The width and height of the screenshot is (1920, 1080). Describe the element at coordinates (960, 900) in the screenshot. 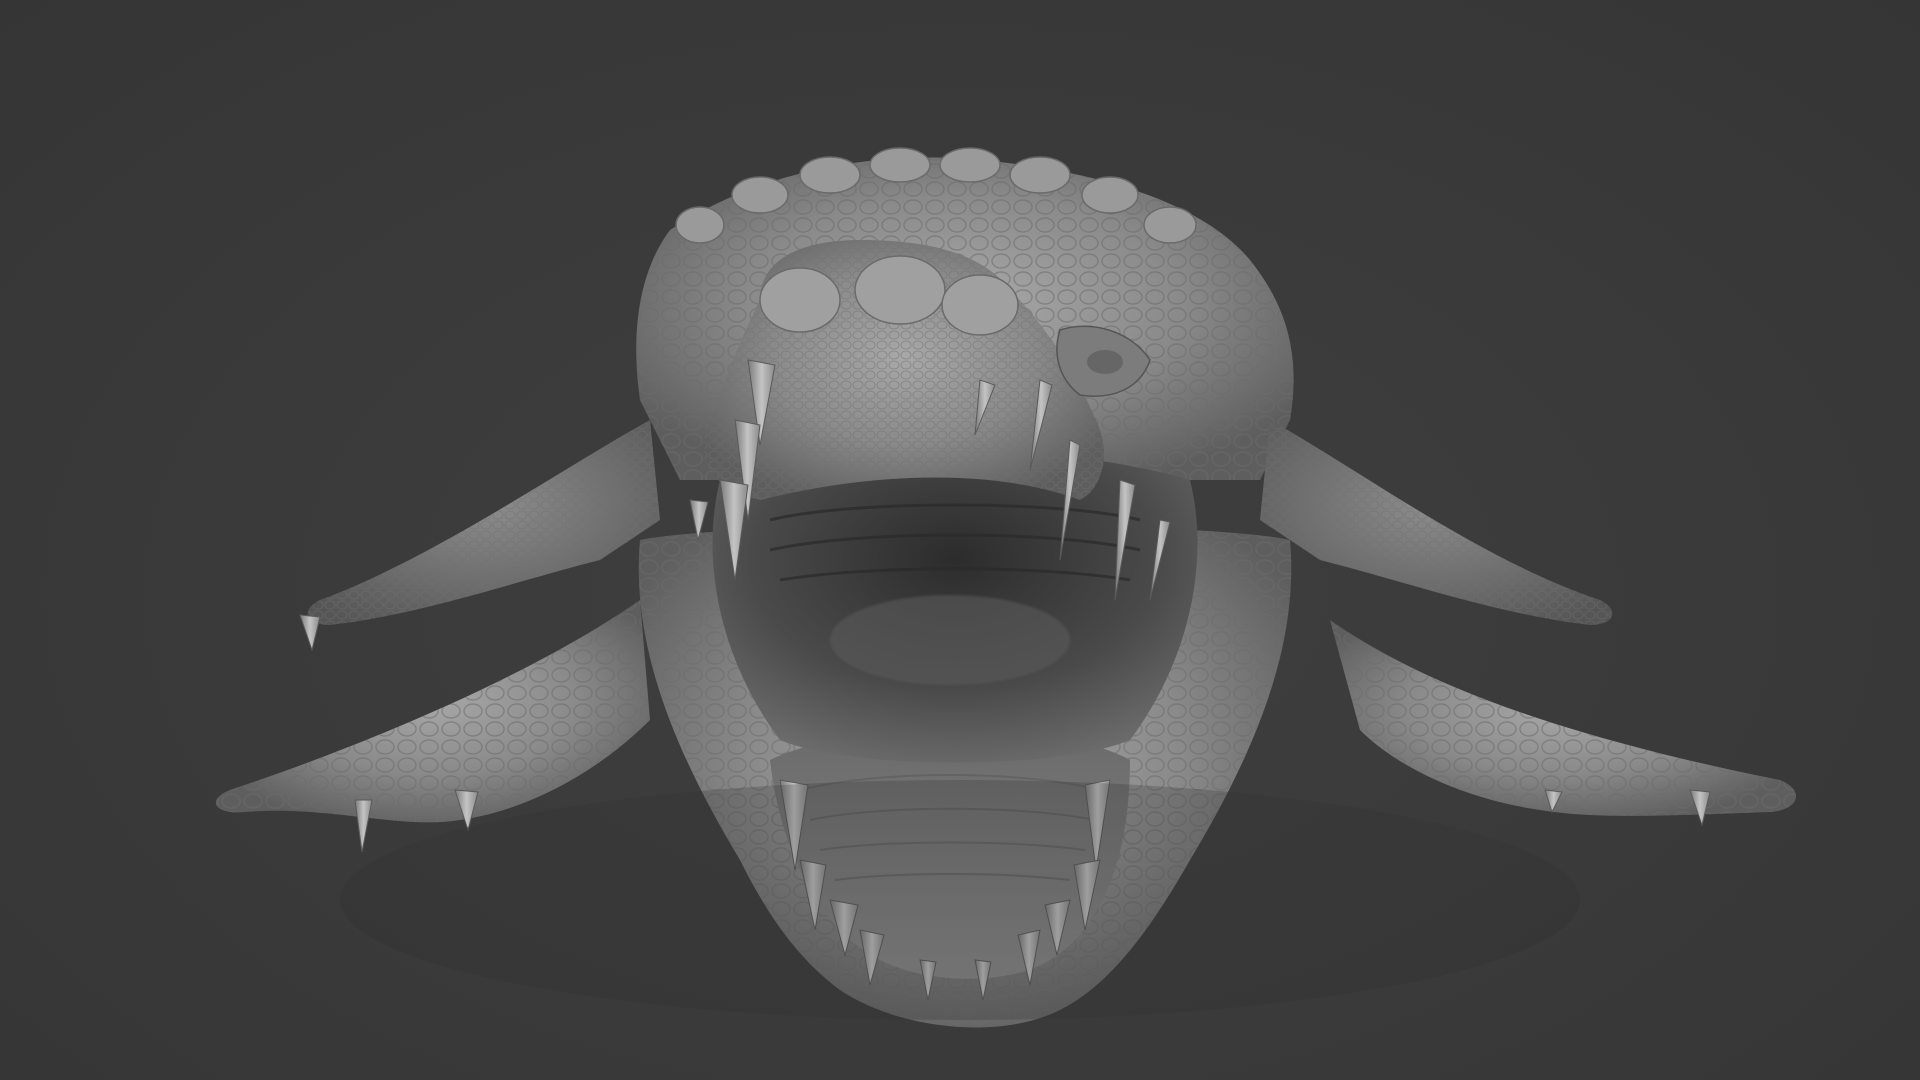

I see `ground-shadow` at that location.